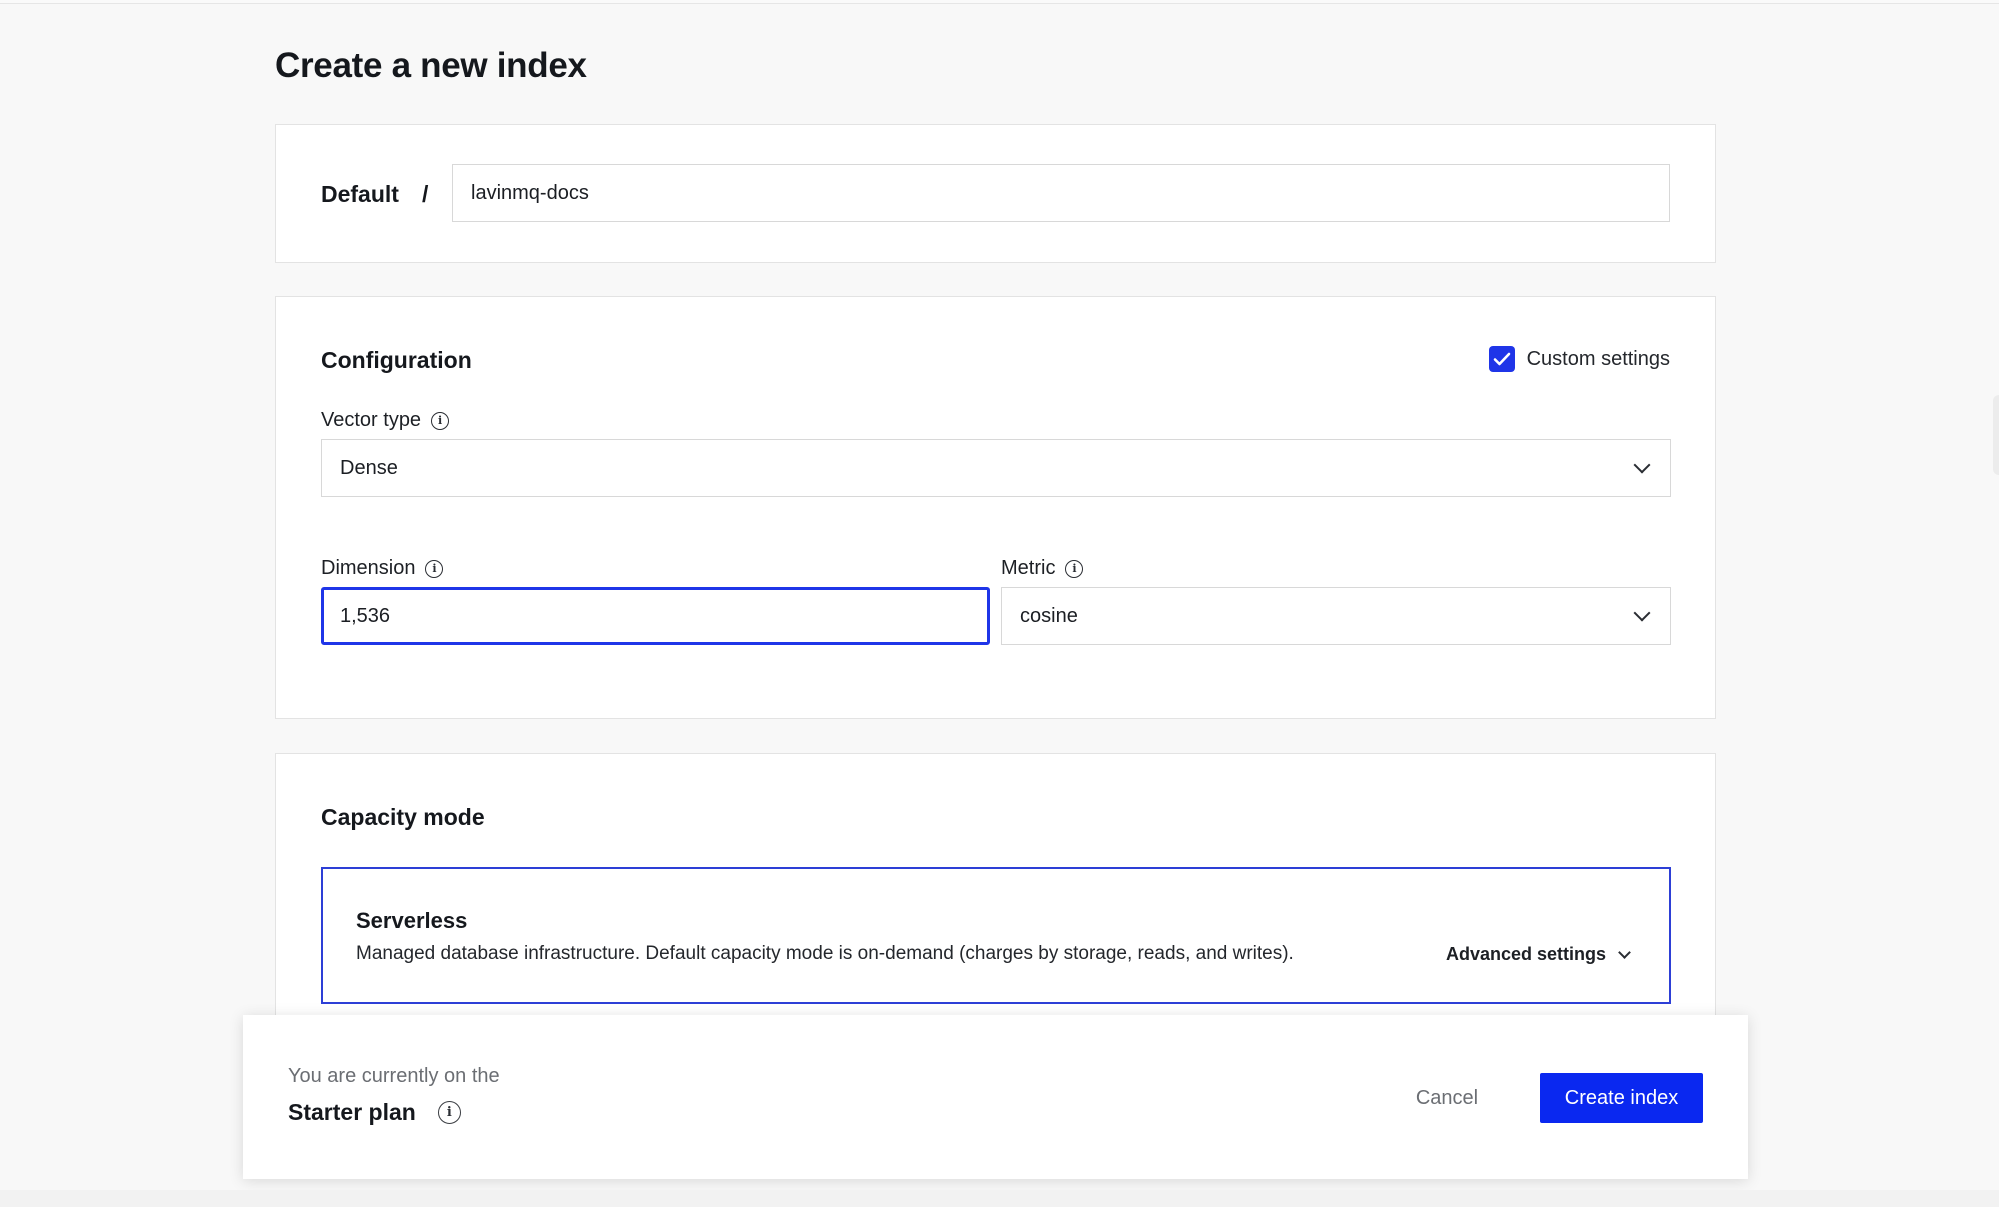 Image resolution: width=1999 pixels, height=1207 pixels. Describe the element at coordinates (412, 920) in the screenshot. I see `serverless-title: Serverless` at that location.